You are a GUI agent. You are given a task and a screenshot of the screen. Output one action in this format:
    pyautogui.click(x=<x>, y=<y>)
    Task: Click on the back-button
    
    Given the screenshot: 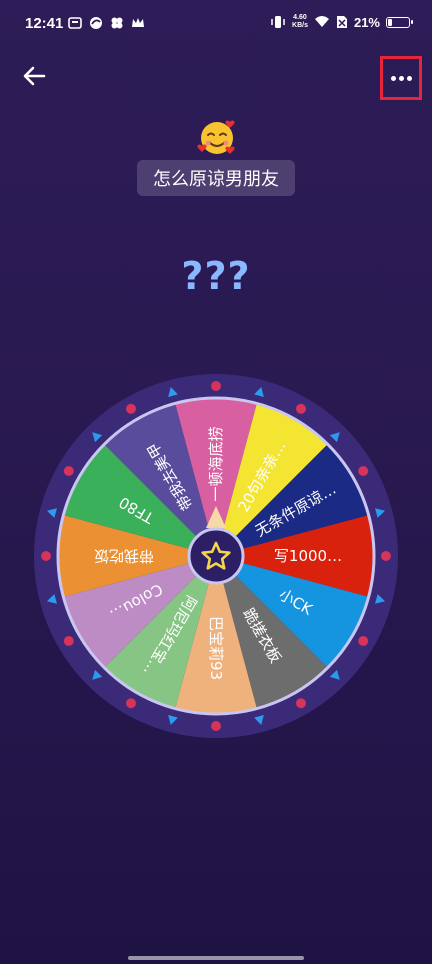 What is the action you would take?
    pyautogui.click(x=34, y=76)
    